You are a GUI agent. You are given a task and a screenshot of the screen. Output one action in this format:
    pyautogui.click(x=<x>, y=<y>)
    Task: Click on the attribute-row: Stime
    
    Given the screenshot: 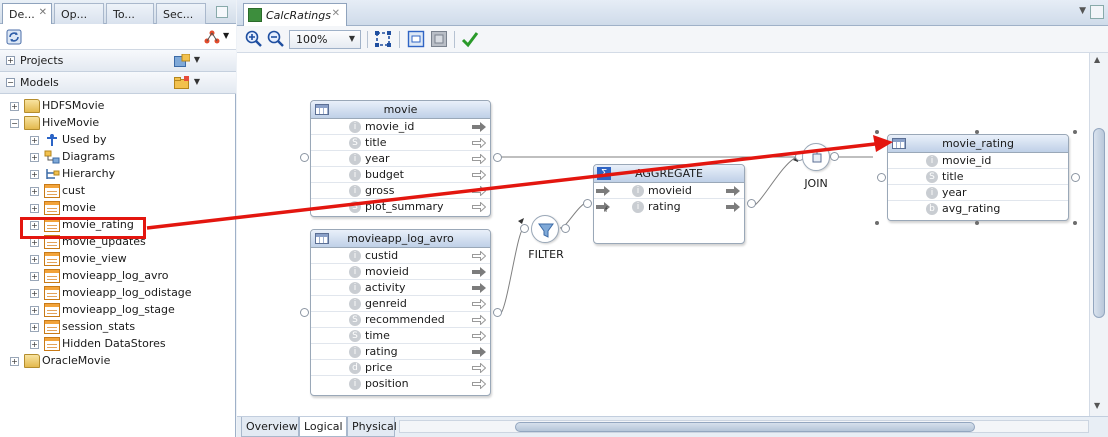 What is the action you would take?
    pyautogui.click(x=400, y=336)
    